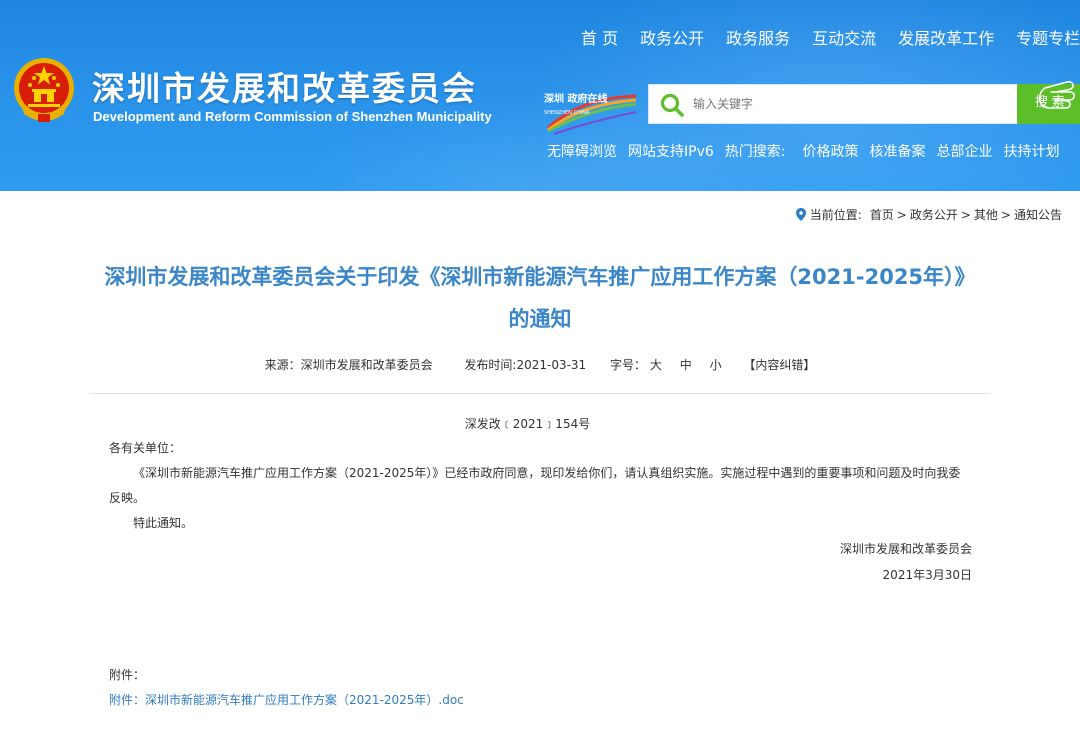 The image size is (1080, 730). Describe the element at coordinates (567, 113) in the screenshot. I see `sz-logo-sub: SHENZHEN CHINA` at that location.